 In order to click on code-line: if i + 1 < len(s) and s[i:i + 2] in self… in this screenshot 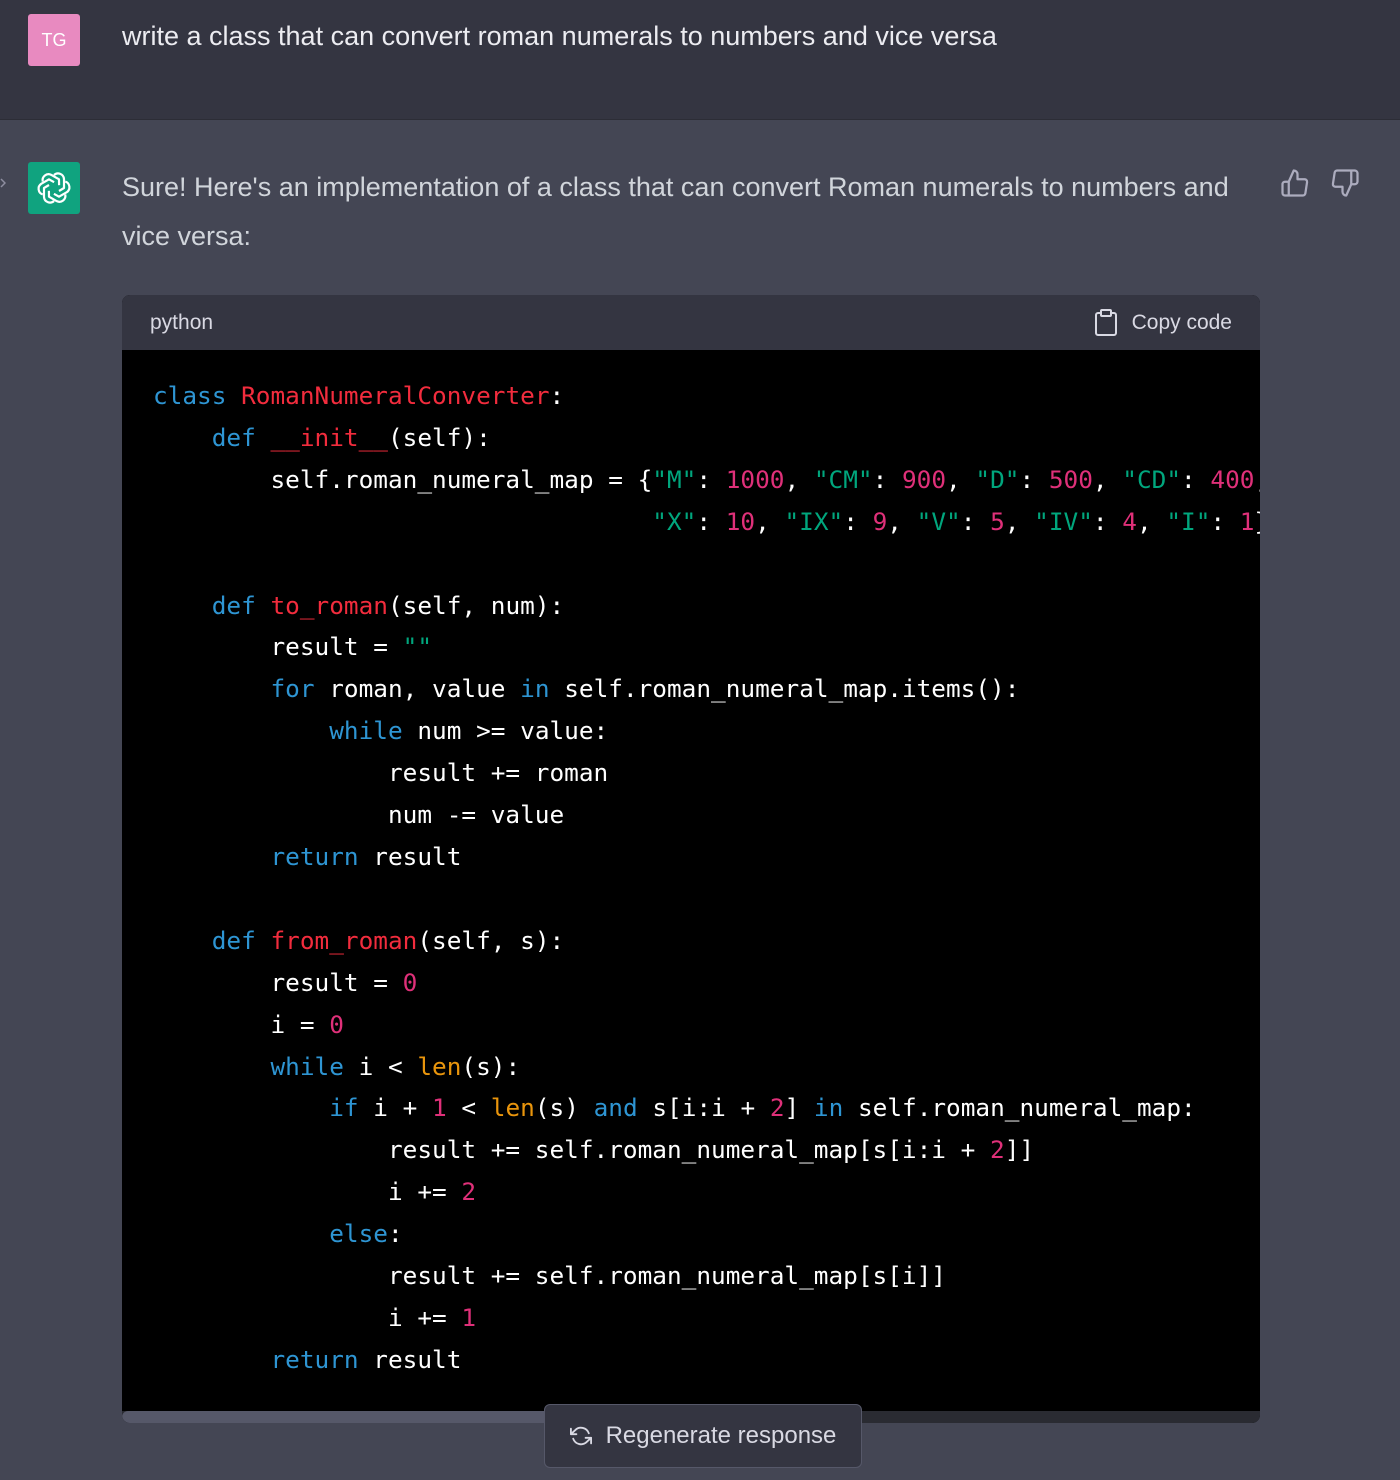, I will do `click(762, 1108)`.